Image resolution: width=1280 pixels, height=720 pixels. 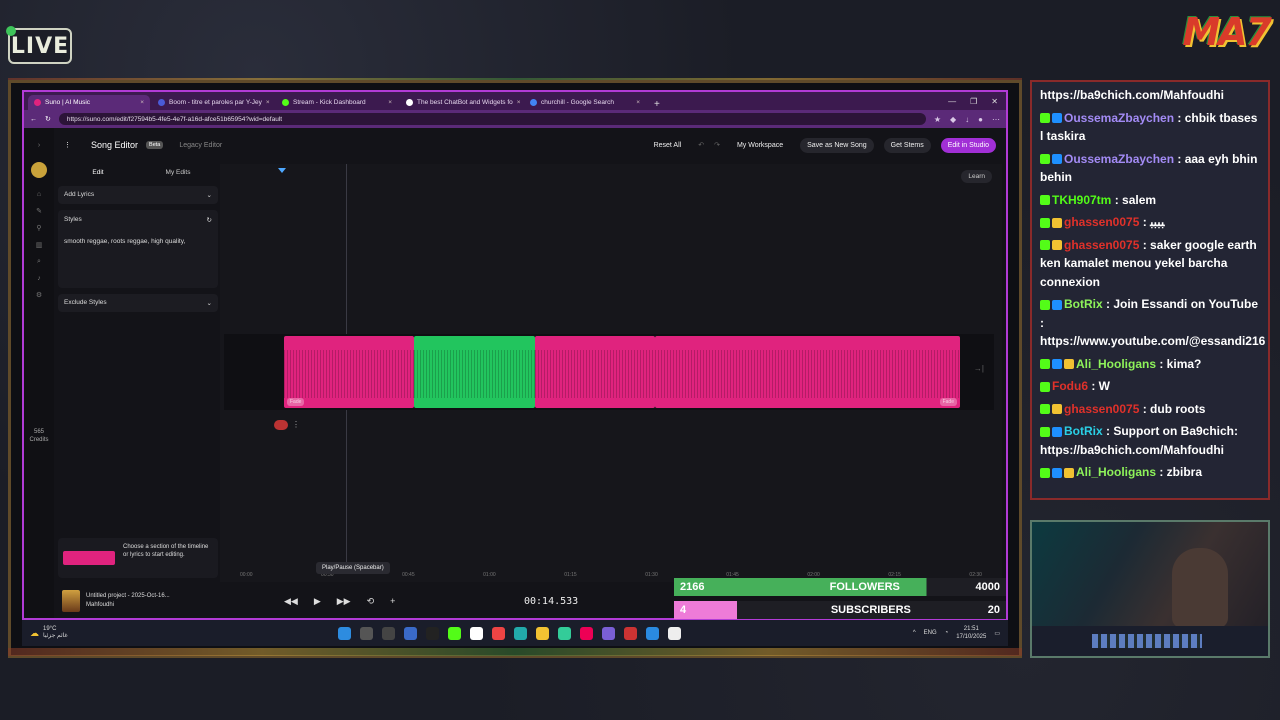 What do you see at coordinates (930, 633) in the screenshot?
I see `lang-indicator: ENG` at bounding box center [930, 633].